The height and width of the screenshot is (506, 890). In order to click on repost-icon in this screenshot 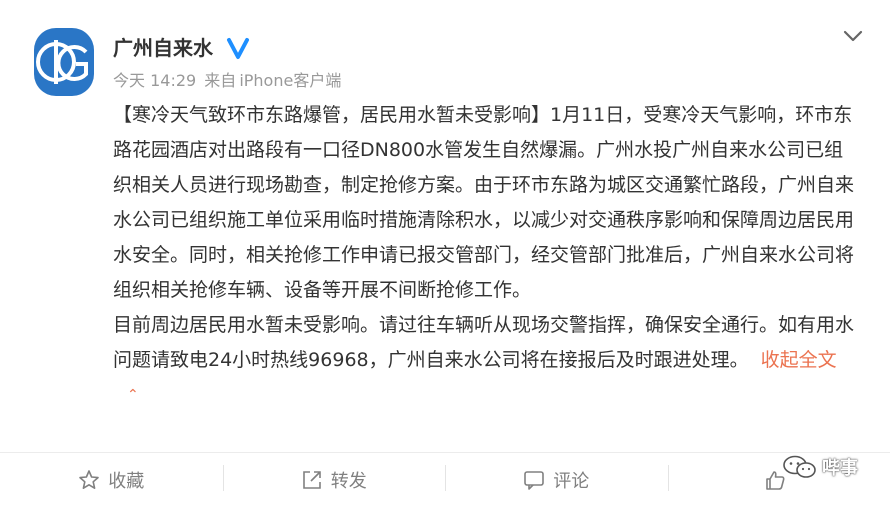, I will do `click(311, 479)`.